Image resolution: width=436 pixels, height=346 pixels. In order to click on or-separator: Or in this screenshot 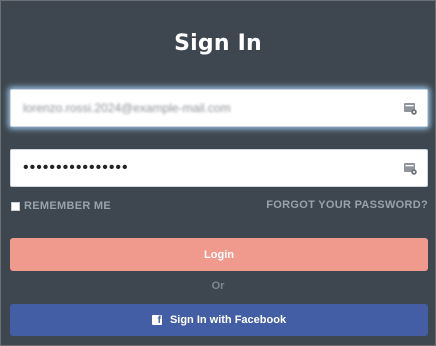, I will do `click(218, 286)`.